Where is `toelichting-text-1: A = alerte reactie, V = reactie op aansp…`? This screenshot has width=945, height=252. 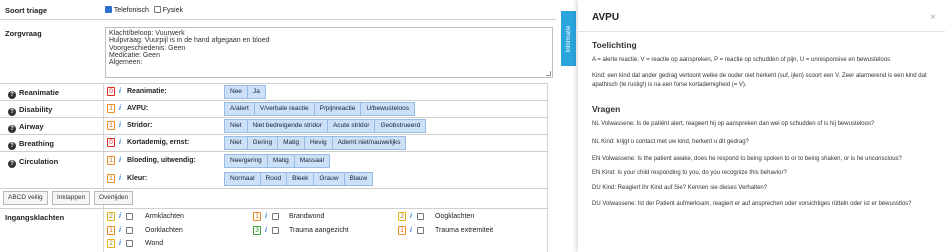 toelichting-text-1: A = alerte reactie, V = reactie op aansp… is located at coordinates (741, 60).